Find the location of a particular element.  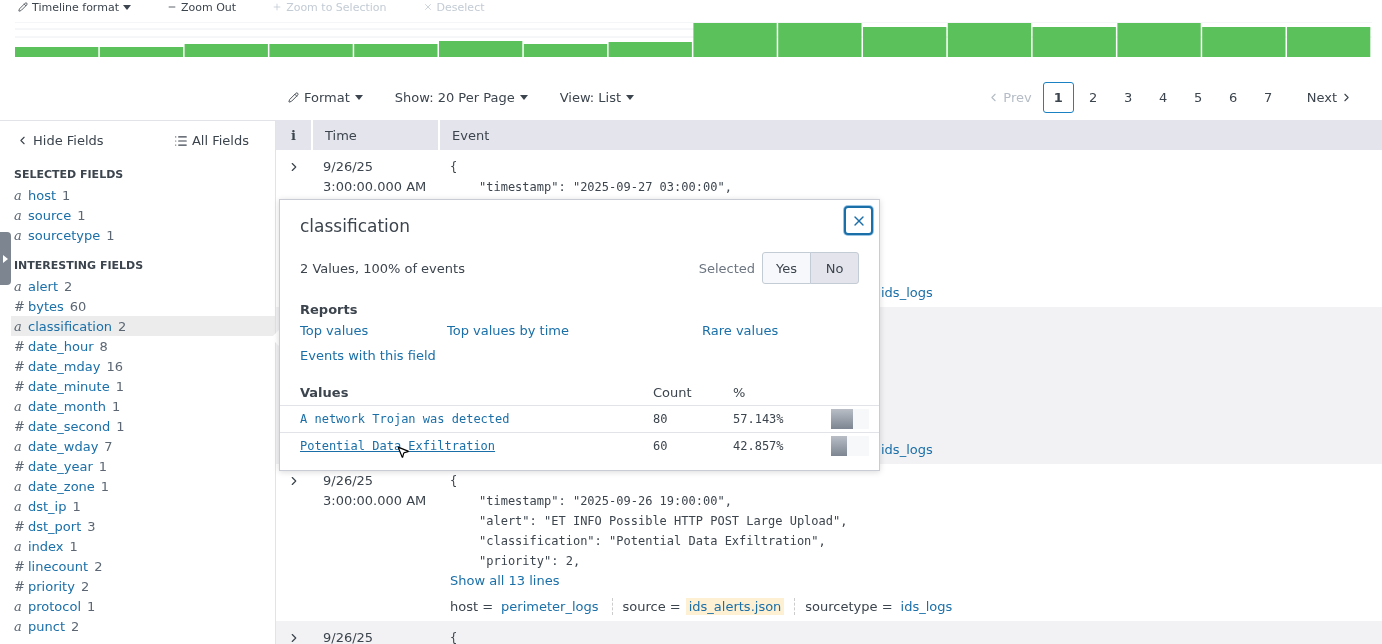

field-item: a date_month 1 is located at coordinates (143, 406).